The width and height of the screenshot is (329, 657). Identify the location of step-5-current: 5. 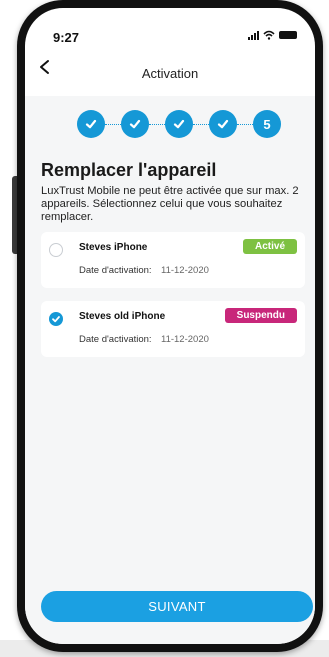
(267, 124).